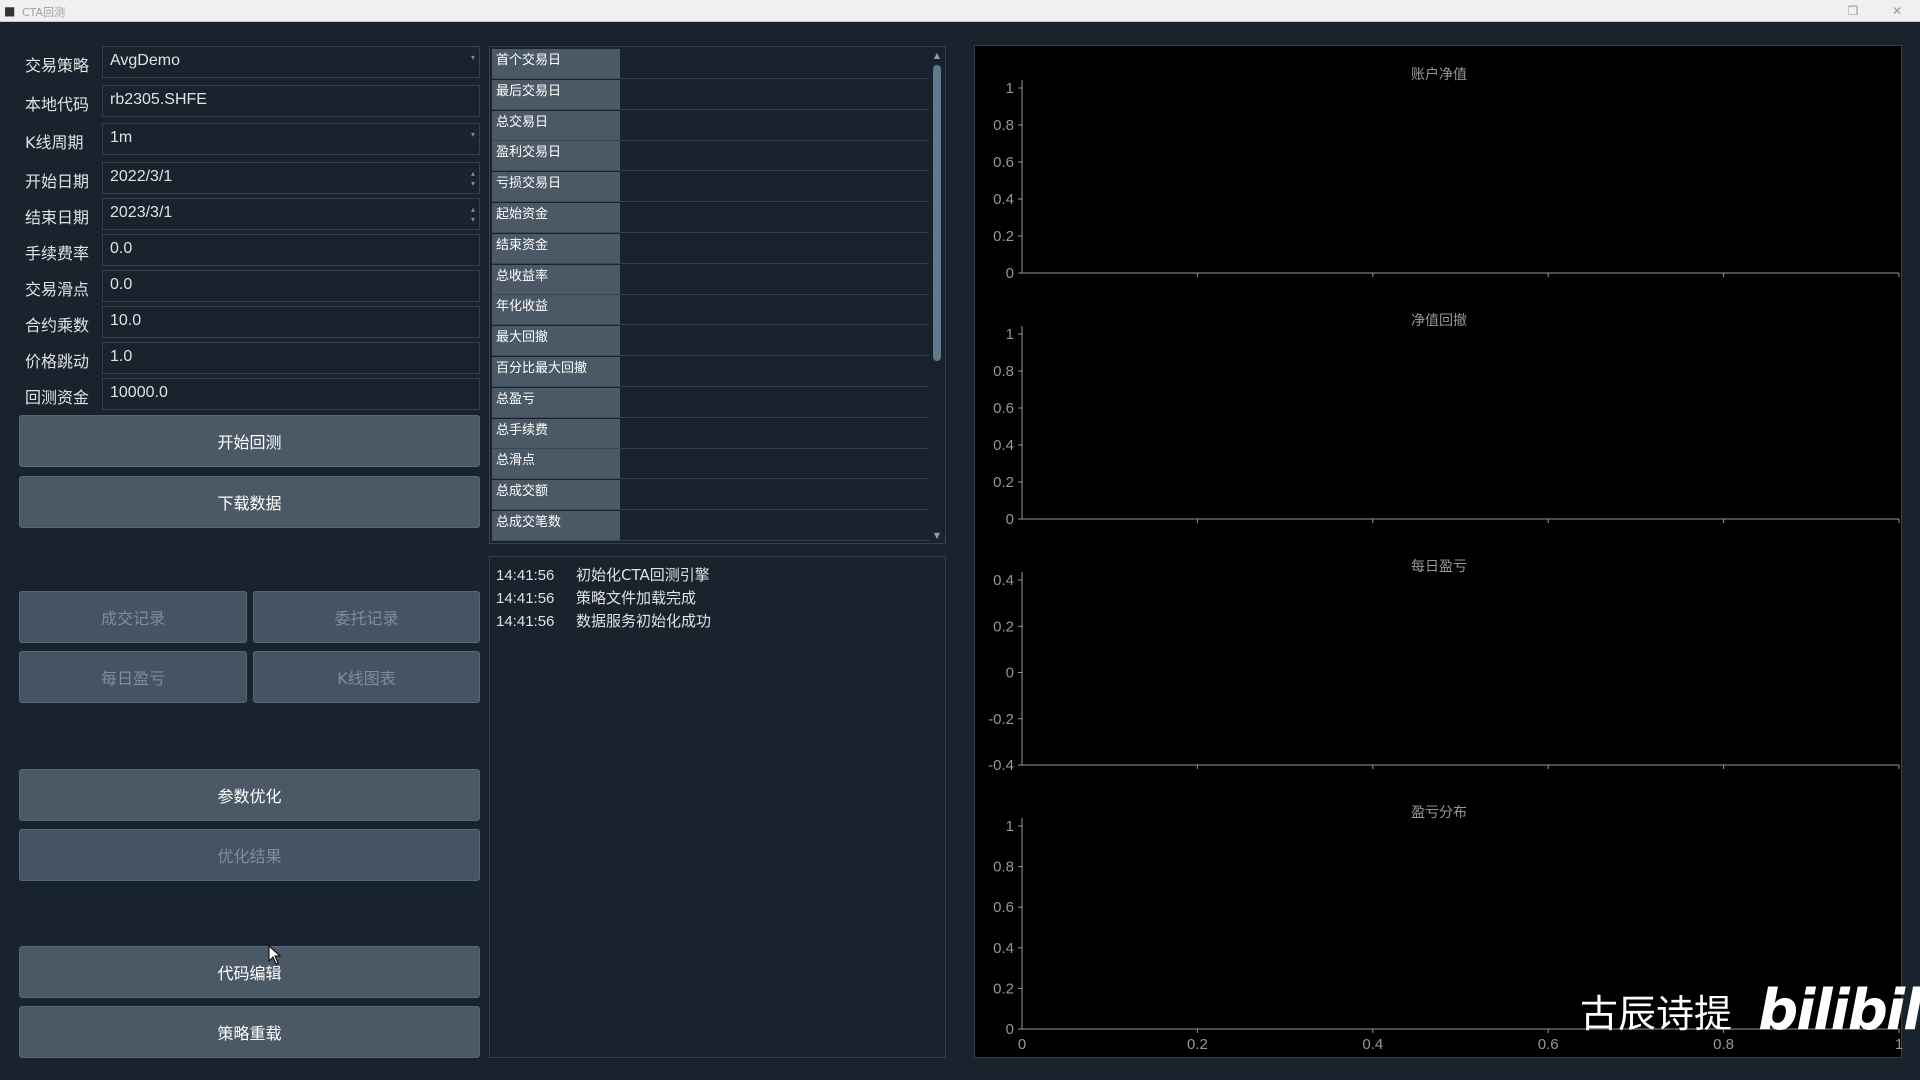 This screenshot has height=1080, width=1920. Describe the element at coordinates (710, 526) in the screenshot. I see `stat-row: 总成交笔数` at that location.